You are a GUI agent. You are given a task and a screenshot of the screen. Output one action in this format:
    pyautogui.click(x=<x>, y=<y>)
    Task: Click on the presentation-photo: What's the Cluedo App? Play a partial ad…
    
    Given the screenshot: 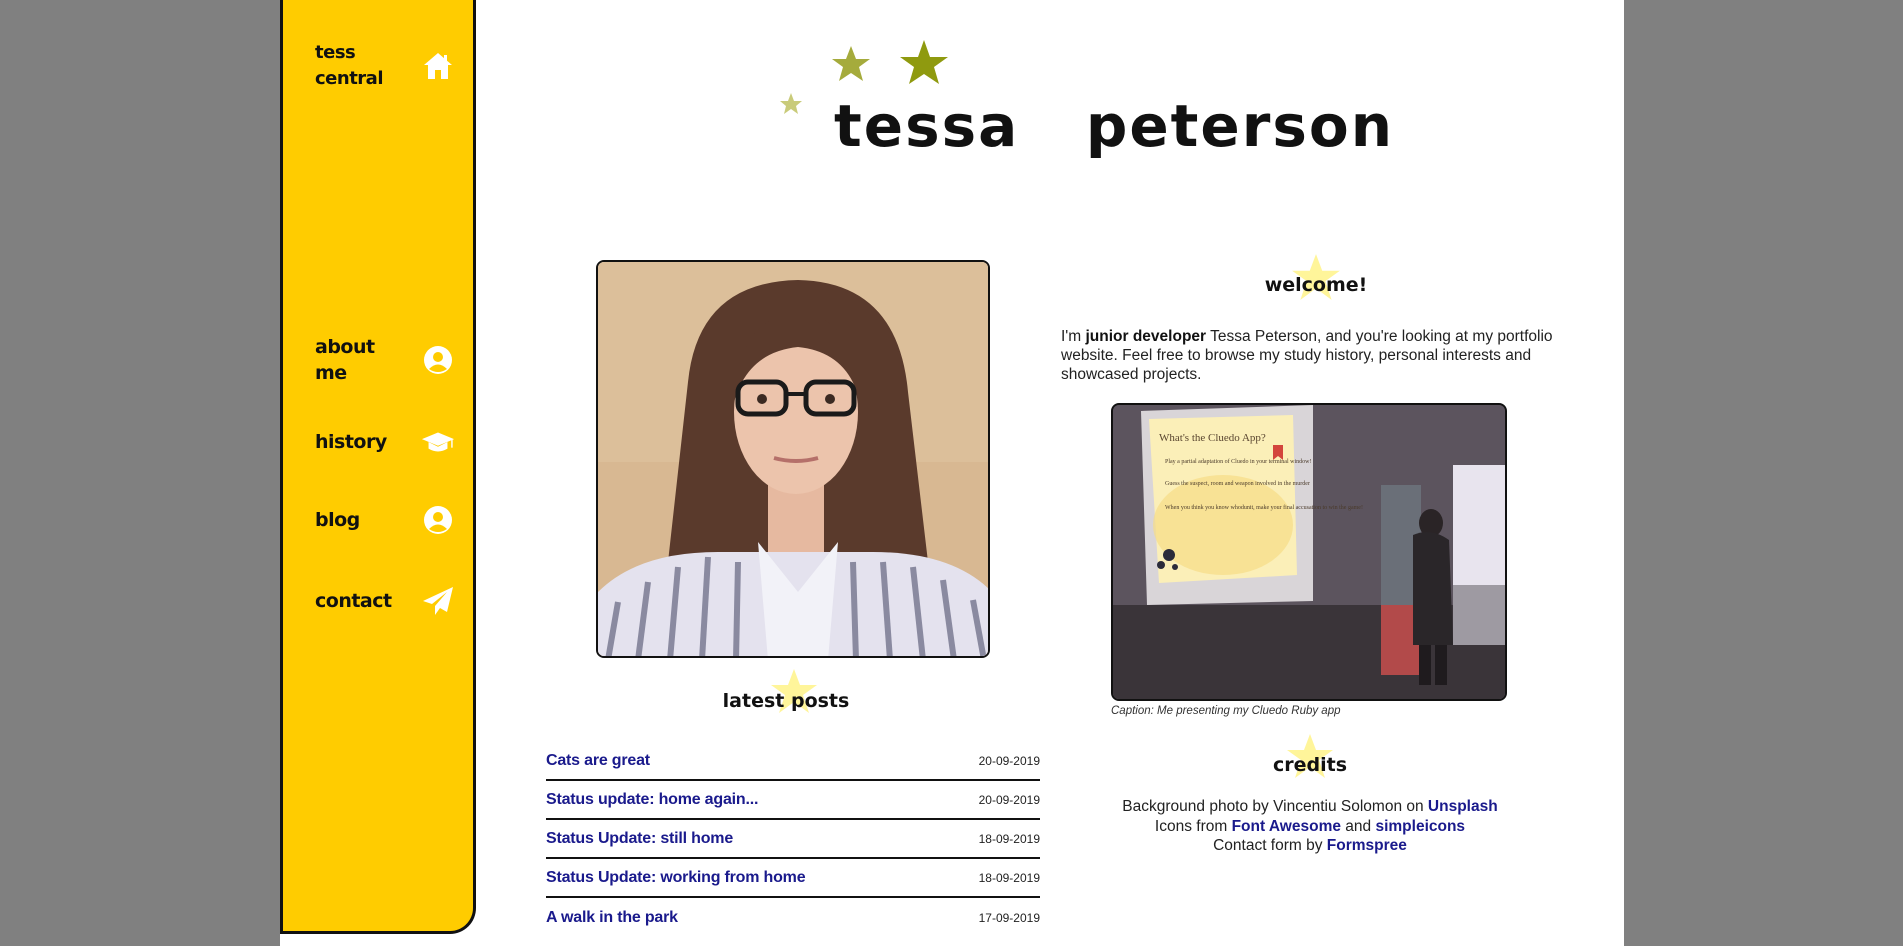 What is the action you would take?
    pyautogui.click(x=1309, y=552)
    